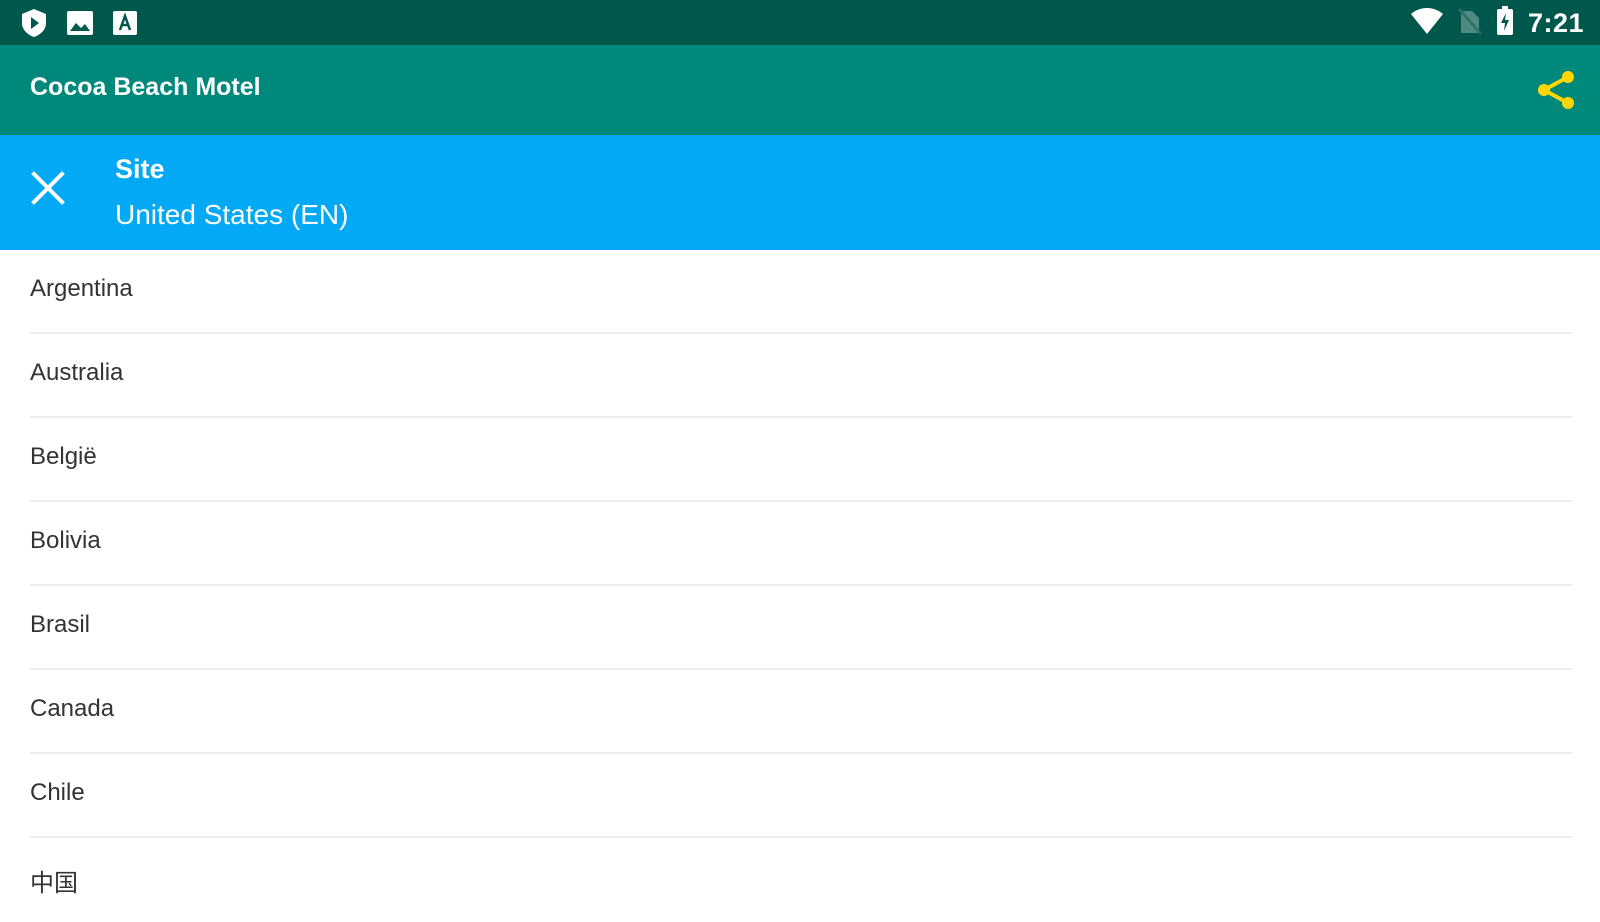 This screenshot has width=1600, height=922. Describe the element at coordinates (801, 628) in the screenshot. I see `country-item-brasil: Brasil` at that location.